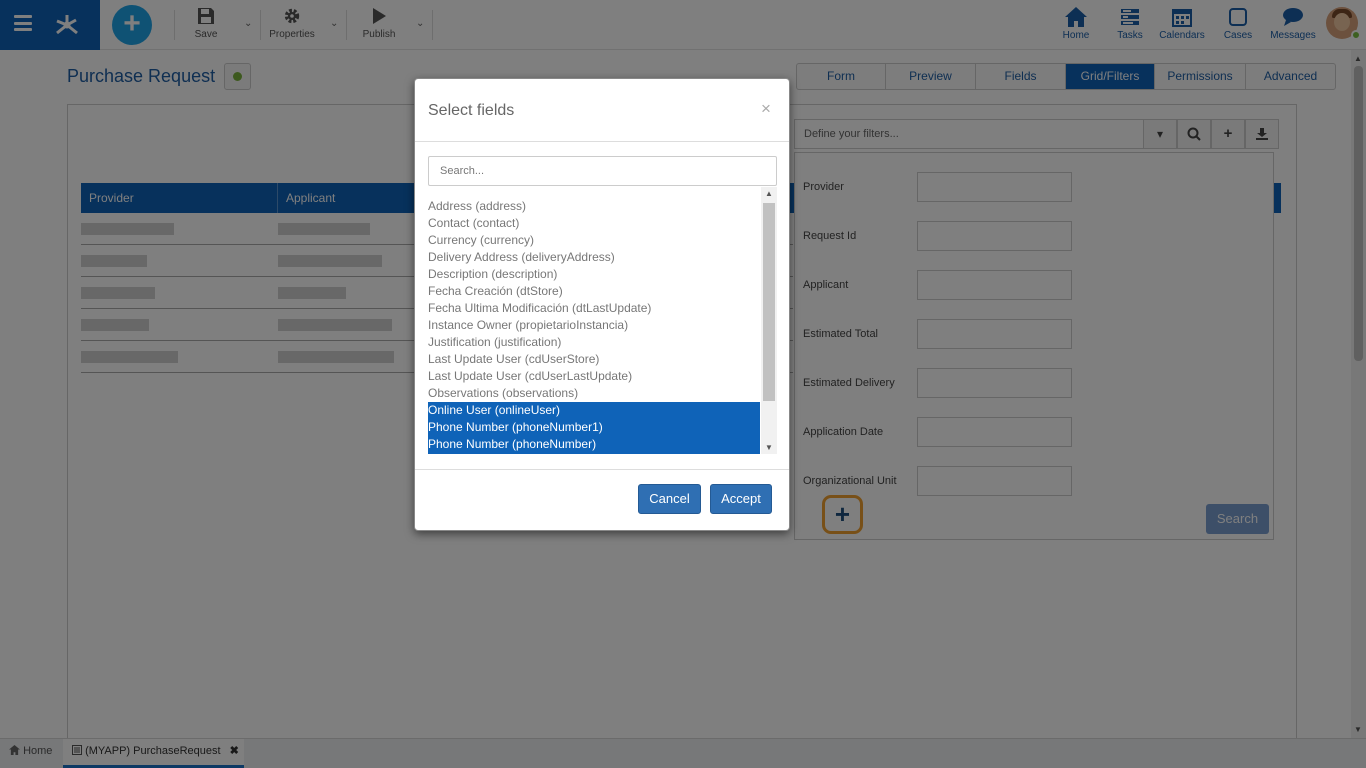 This screenshot has height=768, width=1366. I want to click on list-item: Address (address), so click(594, 206).